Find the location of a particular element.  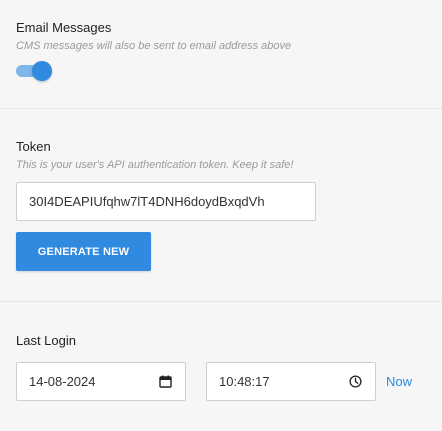

date-value: 14-08-2024 is located at coordinates (62, 381).